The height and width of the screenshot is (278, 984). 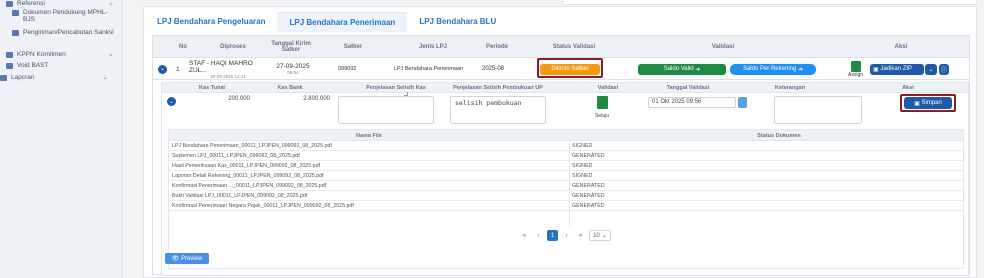 I want to click on saldo-valid-button: Saldo Valid ➔, so click(x=682, y=69).